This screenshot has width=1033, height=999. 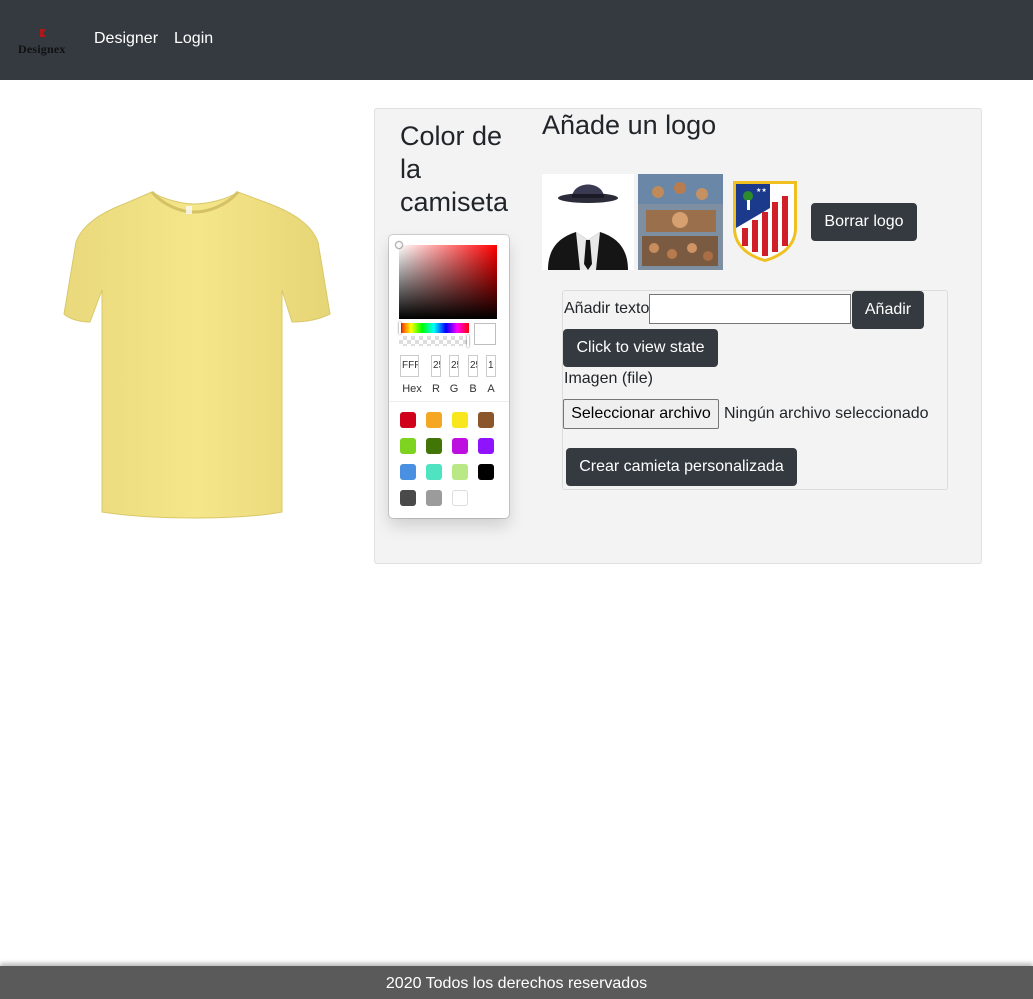 I want to click on color-section-title: Color de la camiseta, so click(x=454, y=169).